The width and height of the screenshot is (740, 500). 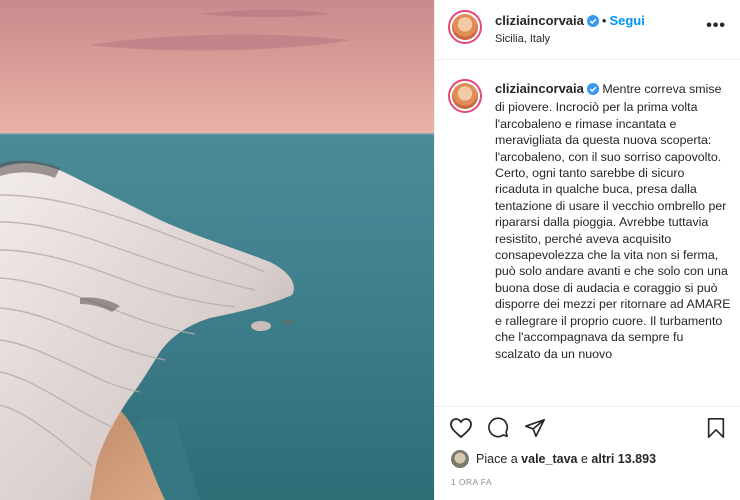 I want to click on action-bar, so click(x=587, y=427).